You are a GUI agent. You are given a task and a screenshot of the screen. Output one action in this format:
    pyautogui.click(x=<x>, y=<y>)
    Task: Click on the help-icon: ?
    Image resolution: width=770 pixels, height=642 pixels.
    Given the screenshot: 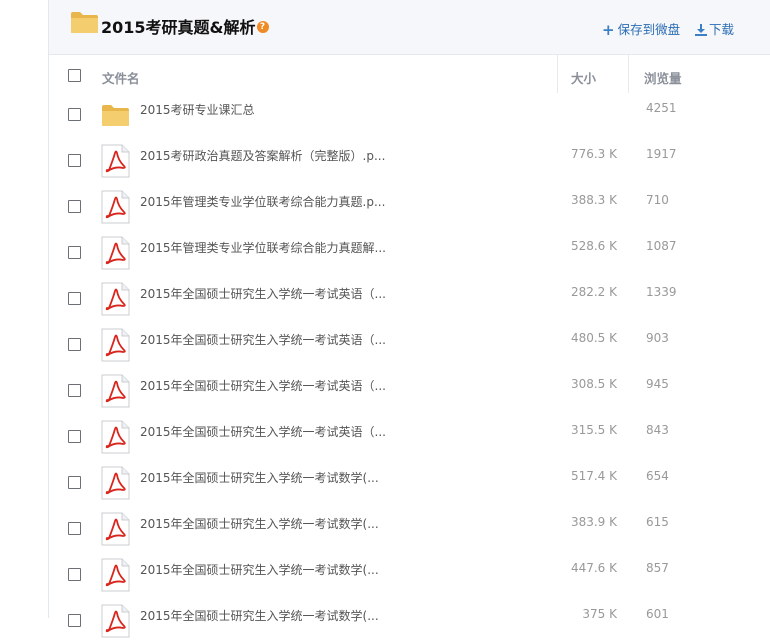 What is the action you would take?
    pyautogui.click(x=262, y=26)
    